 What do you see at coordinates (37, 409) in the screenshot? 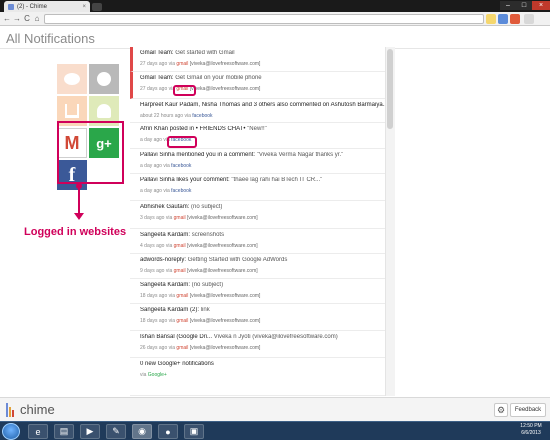
I see `brand-name: chime` at bounding box center [37, 409].